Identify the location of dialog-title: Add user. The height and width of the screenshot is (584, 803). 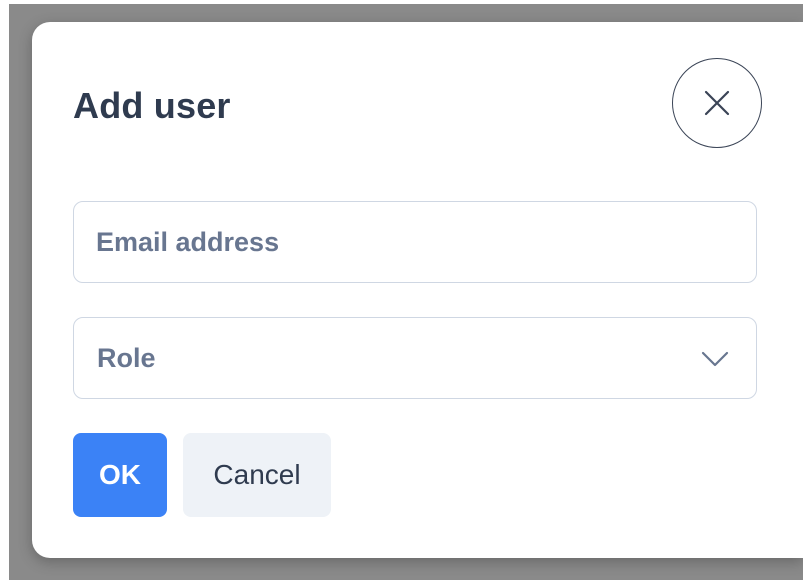
(152, 105).